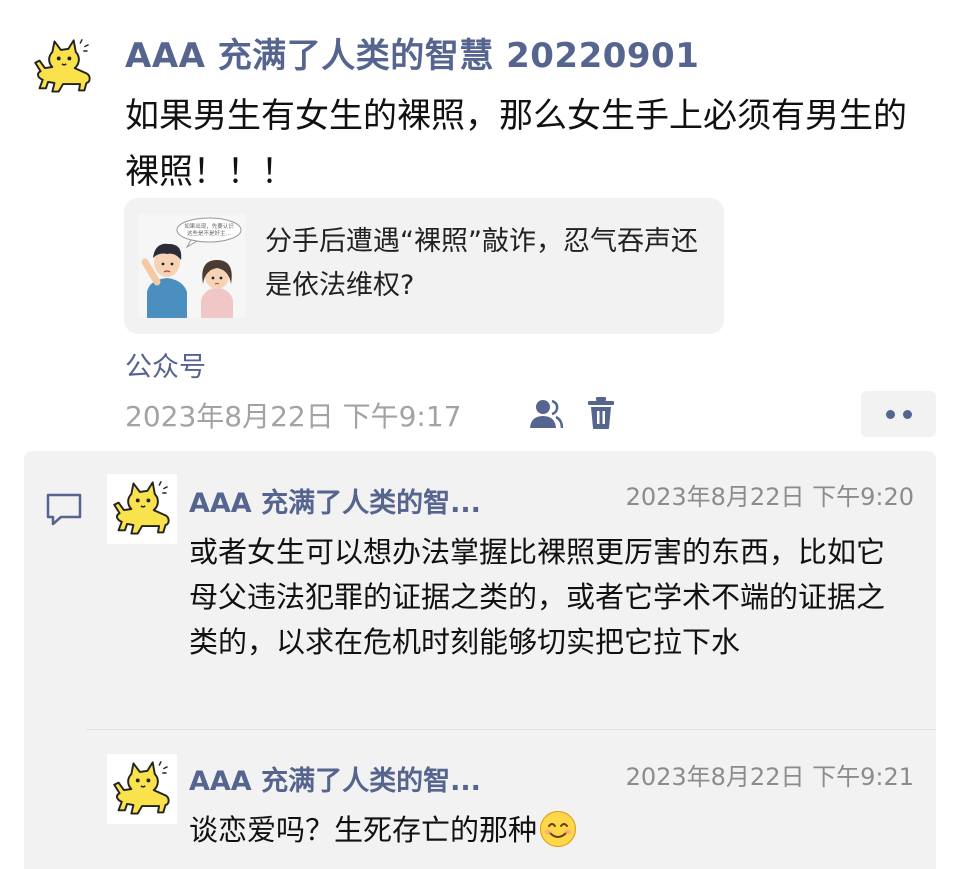  I want to click on trash-icon, so click(601, 413).